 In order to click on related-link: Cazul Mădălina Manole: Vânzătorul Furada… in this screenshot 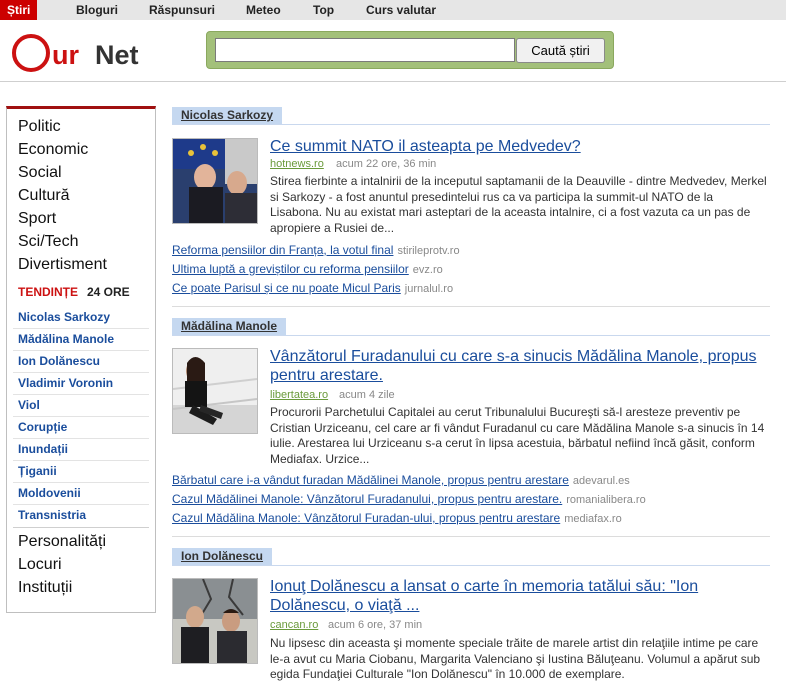, I will do `click(397, 518)`.